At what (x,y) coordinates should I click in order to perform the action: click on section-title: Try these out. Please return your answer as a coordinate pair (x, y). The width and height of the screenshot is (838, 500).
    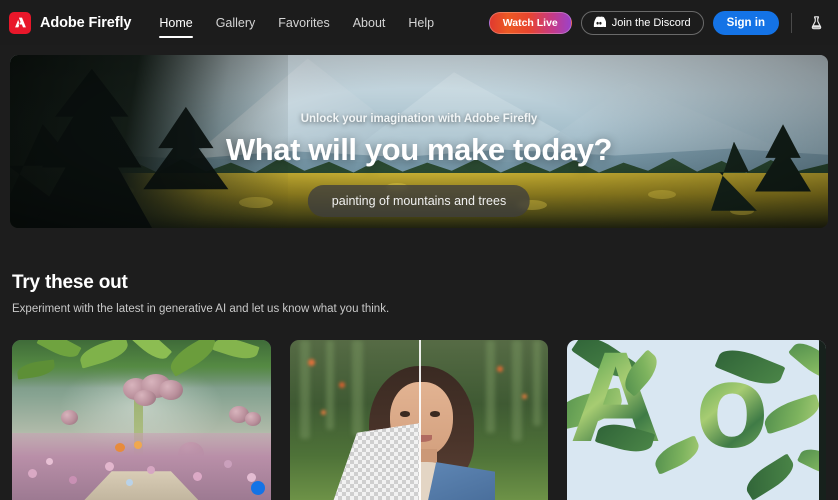
    Looking at the image, I should click on (70, 282).